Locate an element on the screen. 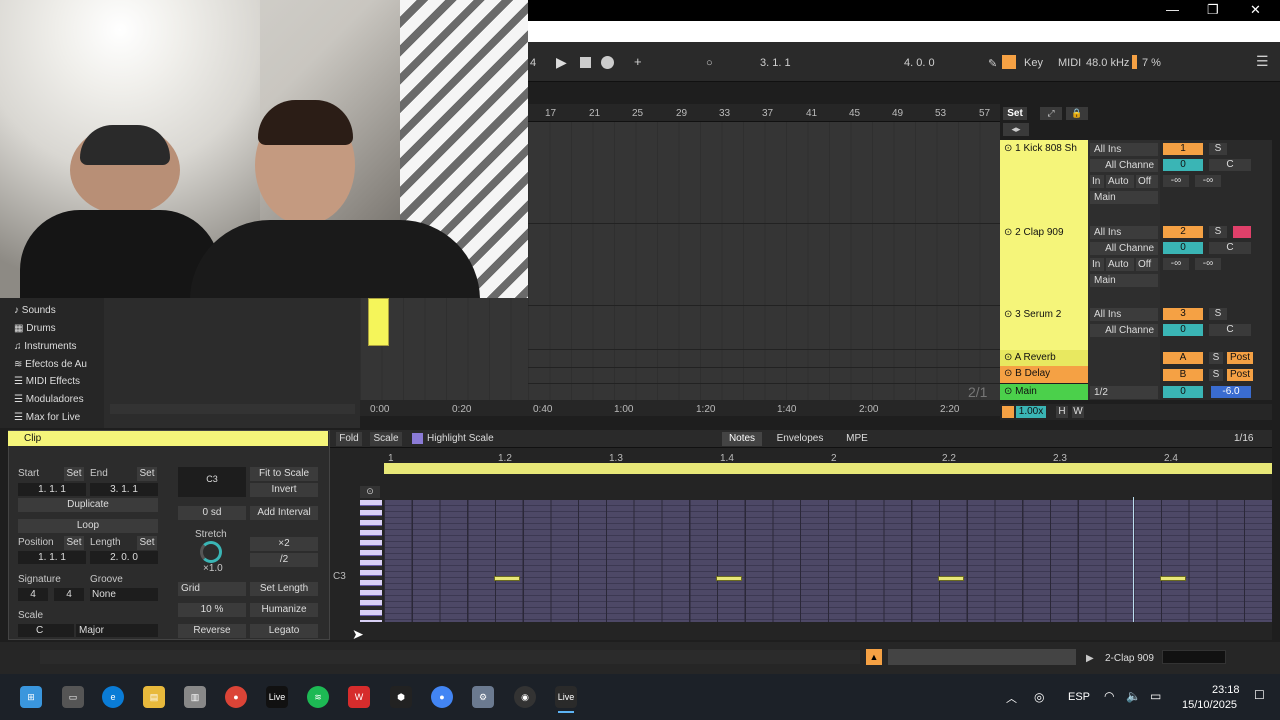 This screenshot has width=1280, height=720. live-app-icon-2: Live is located at coordinates (566, 697).